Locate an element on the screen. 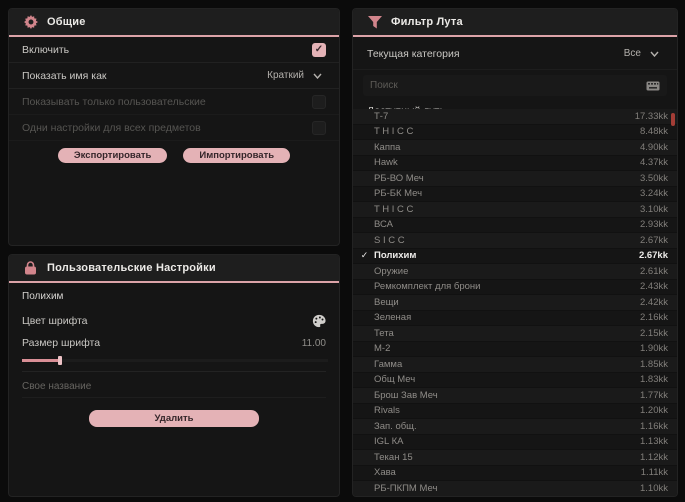 This screenshot has width=685, height=502. export-button: Экспортировать is located at coordinates (112, 155).